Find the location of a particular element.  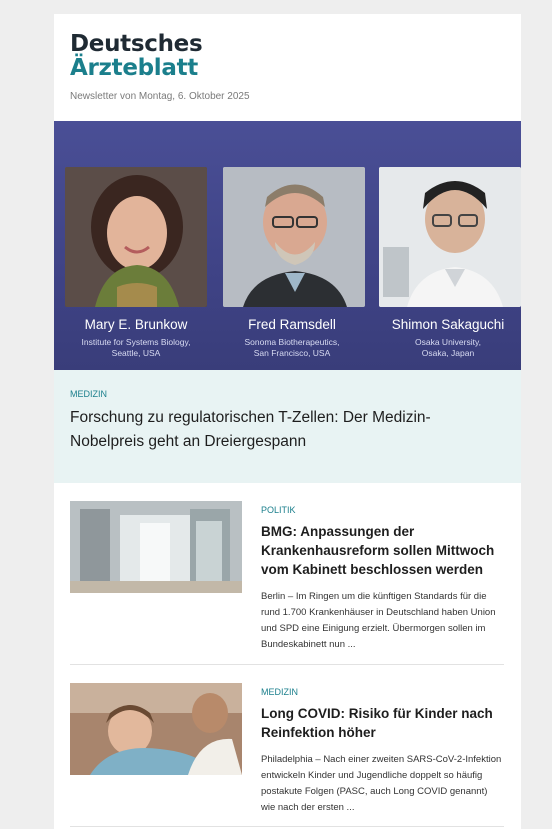

logo-line1: Deutsches is located at coordinates (136, 44).